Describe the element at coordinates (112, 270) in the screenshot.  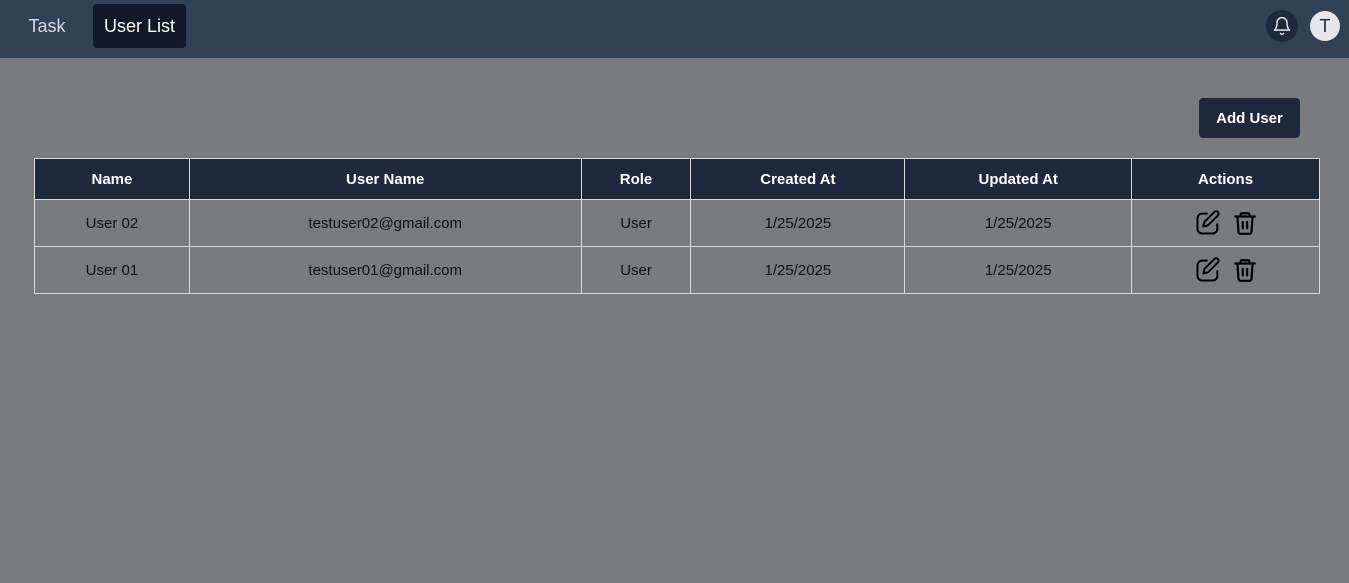
I see `cell-name: User 01` at that location.